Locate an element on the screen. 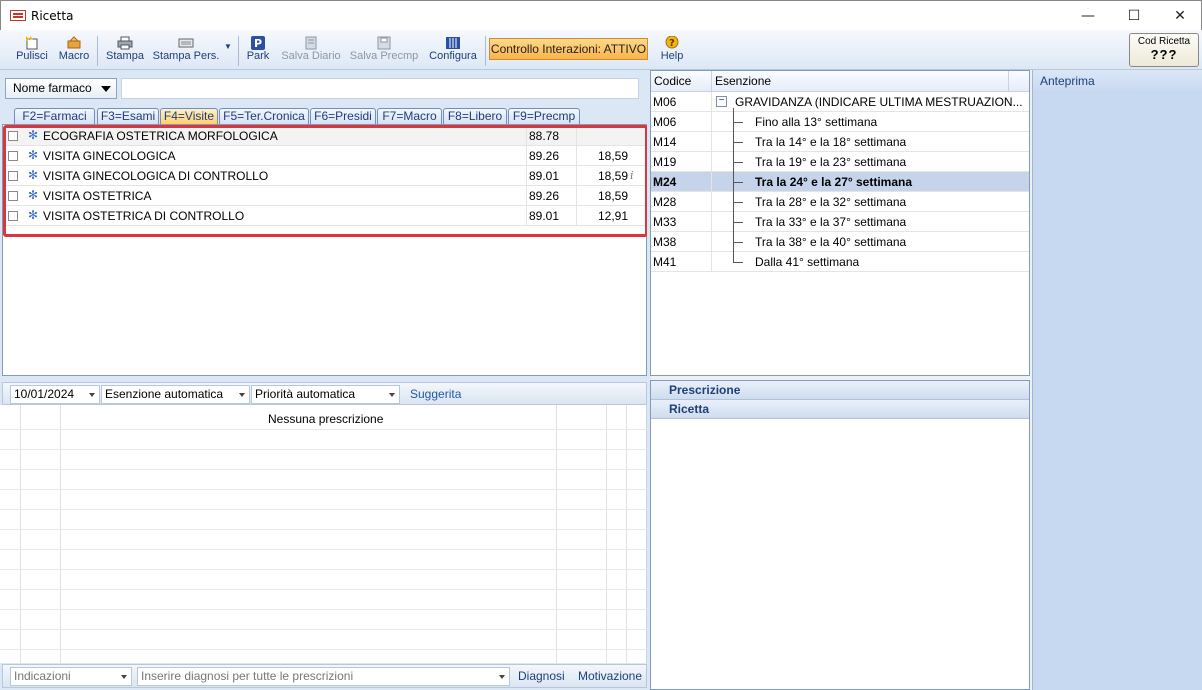 The width and height of the screenshot is (1202, 690). close-button: ✕ is located at coordinates (1179, 16).